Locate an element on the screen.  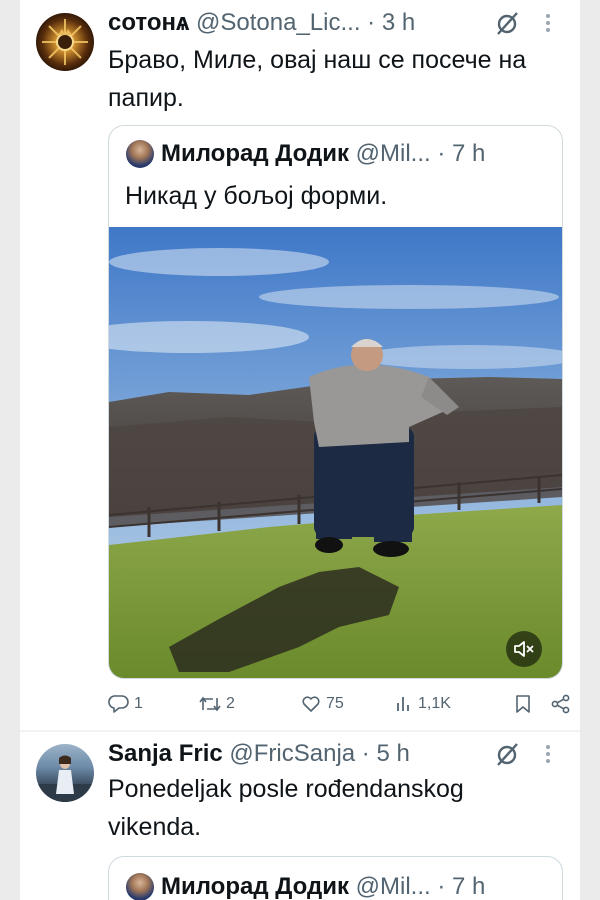
reply-button: 1 is located at coordinates (125, 704).